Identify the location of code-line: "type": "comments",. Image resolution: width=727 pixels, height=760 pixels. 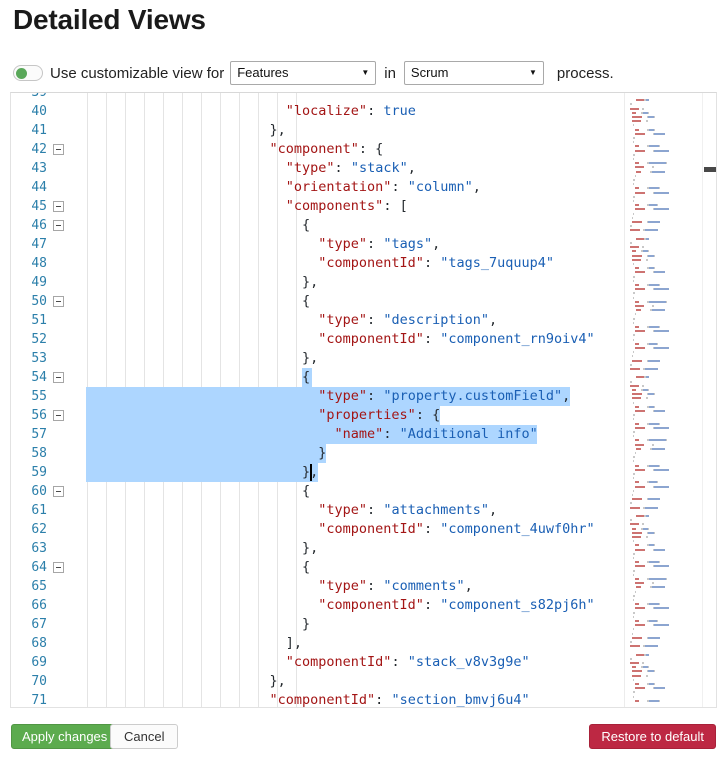
(354, 586).